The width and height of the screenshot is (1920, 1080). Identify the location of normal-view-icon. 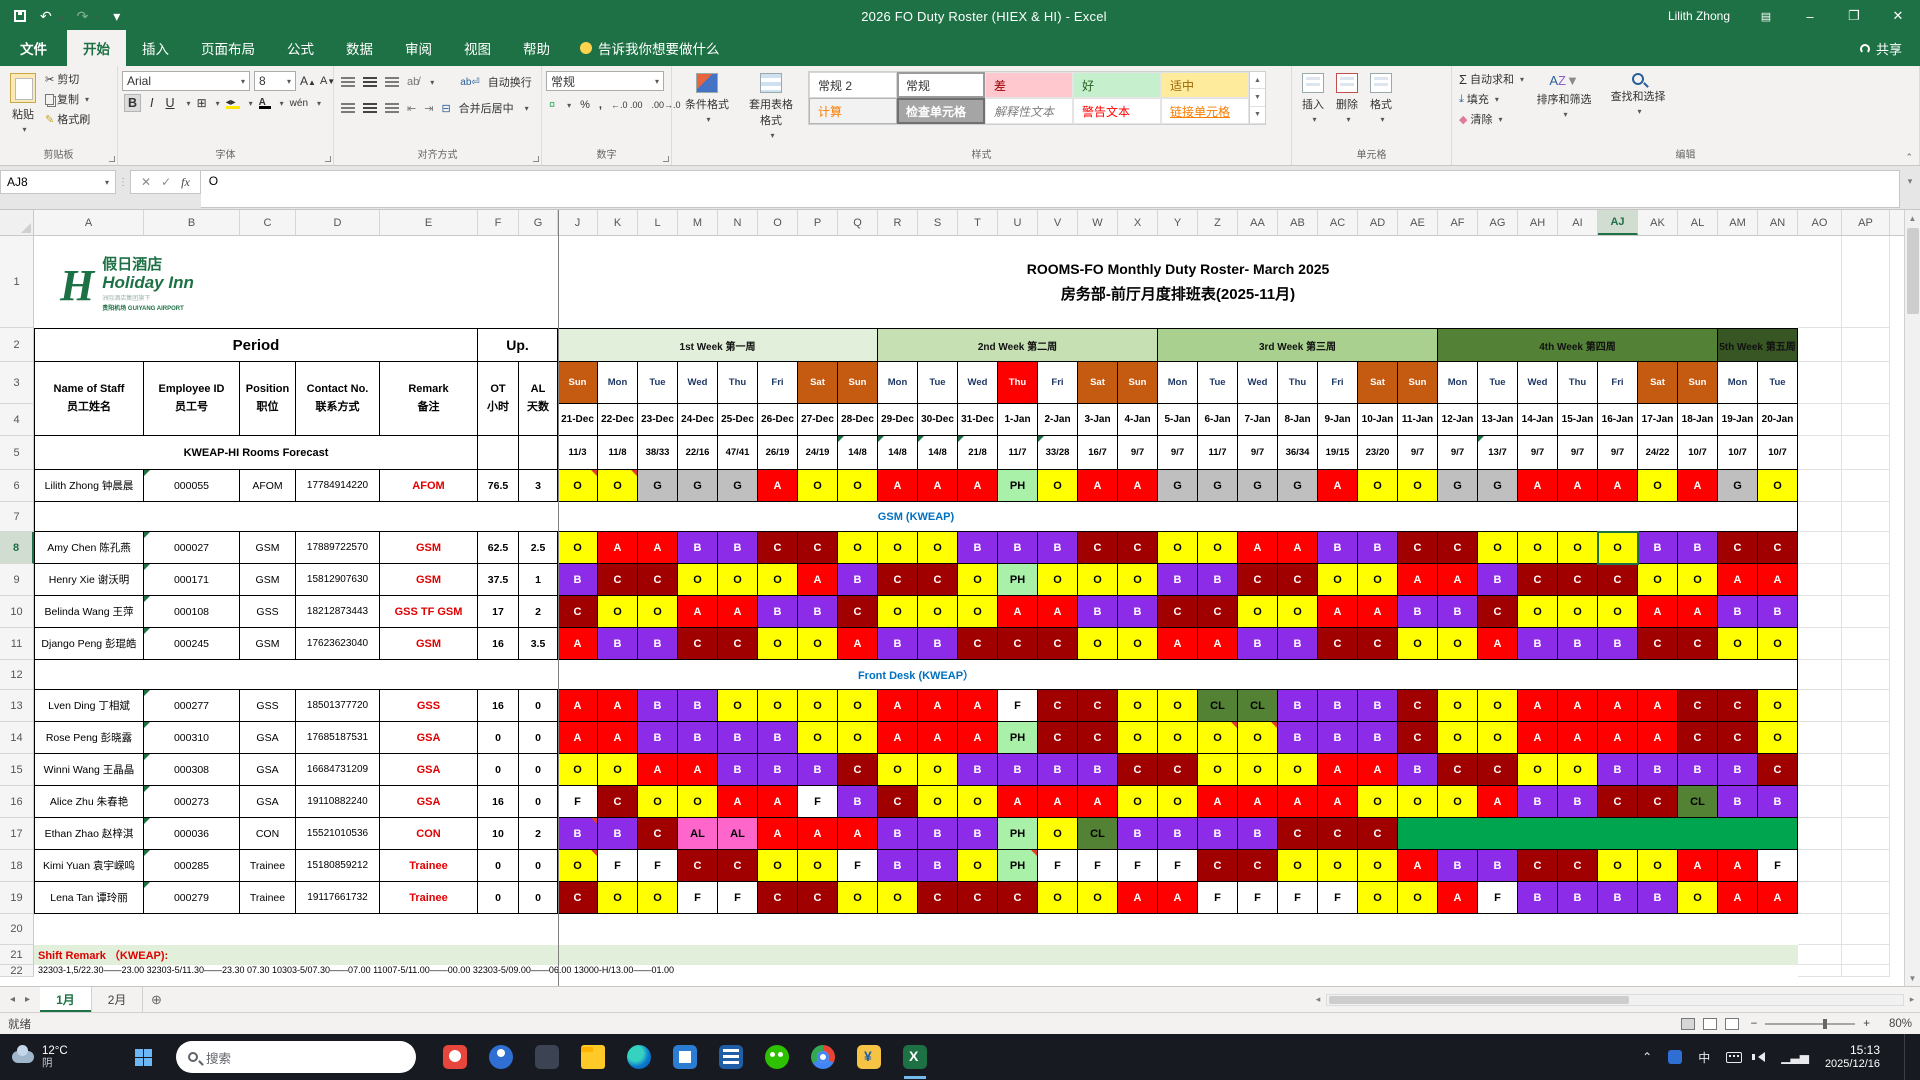
(1687, 1023).